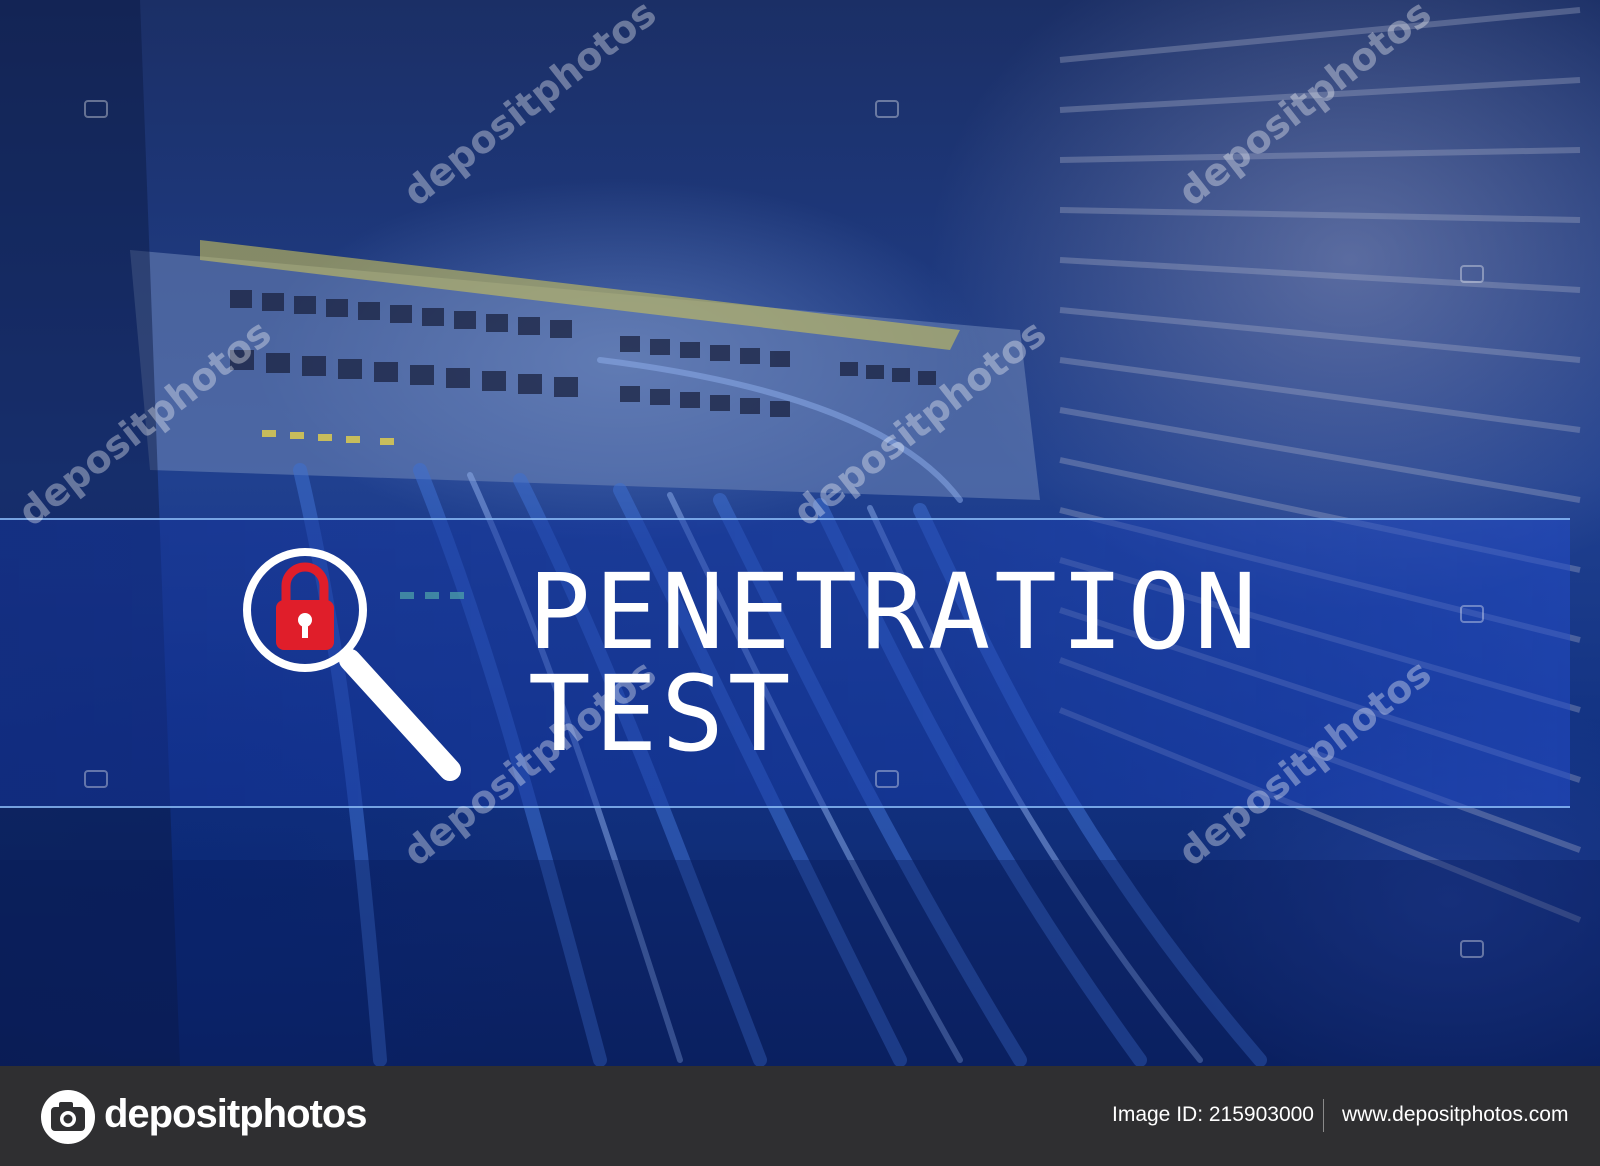 This screenshot has height=1166, width=1600. Describe the element at coordinates (1455, 1115) in the screenshot. I see `site-url: www.depositphotos.com` at that location.